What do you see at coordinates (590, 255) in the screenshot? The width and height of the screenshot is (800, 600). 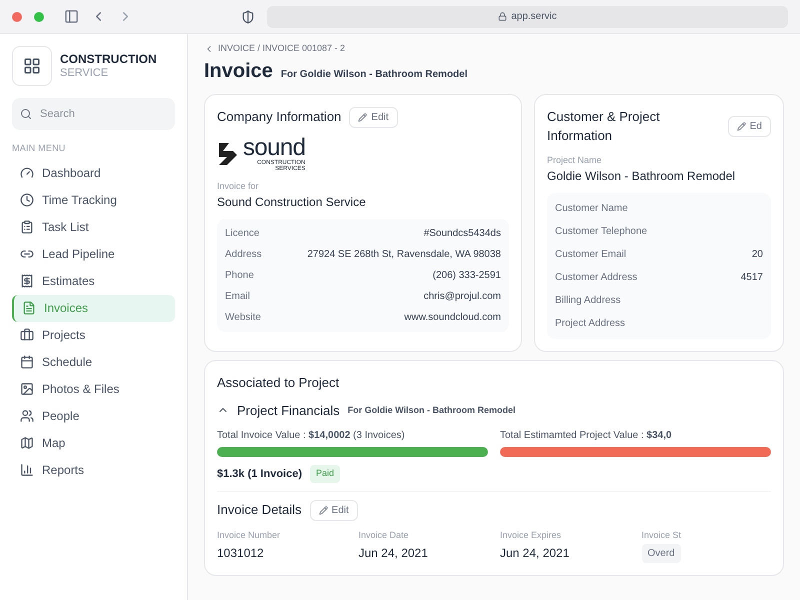 I see `field-label: Customer Email` at bounding box center [590, 255].